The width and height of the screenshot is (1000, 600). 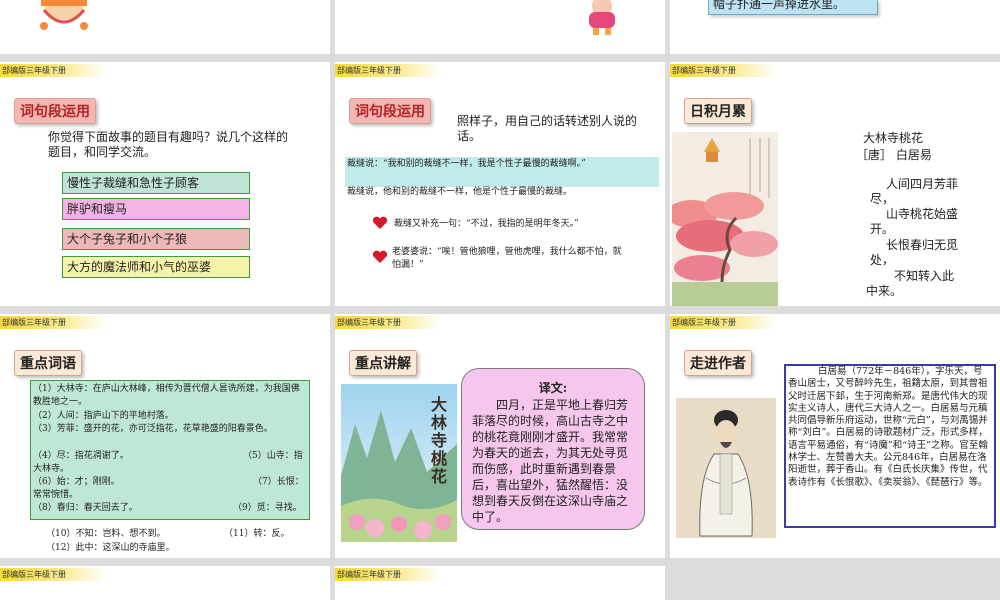 I want to click on slide-title: 走进作者, so click(x=718, y=363).